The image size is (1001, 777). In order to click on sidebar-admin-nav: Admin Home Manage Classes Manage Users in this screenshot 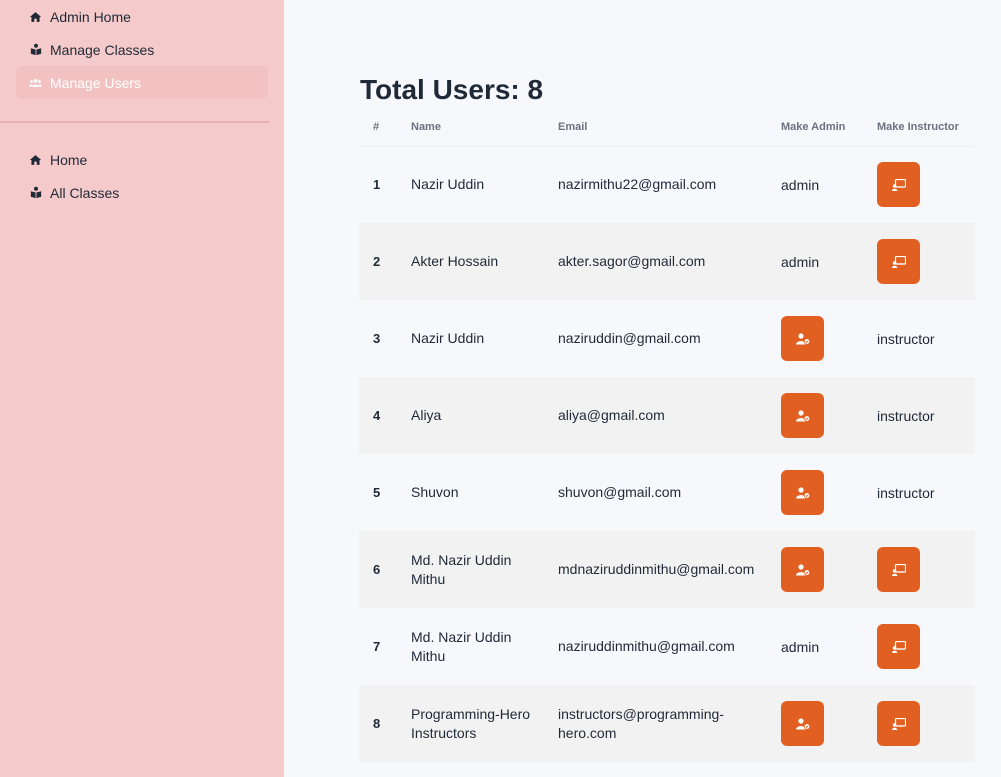, I will do `click(142, 49)`.